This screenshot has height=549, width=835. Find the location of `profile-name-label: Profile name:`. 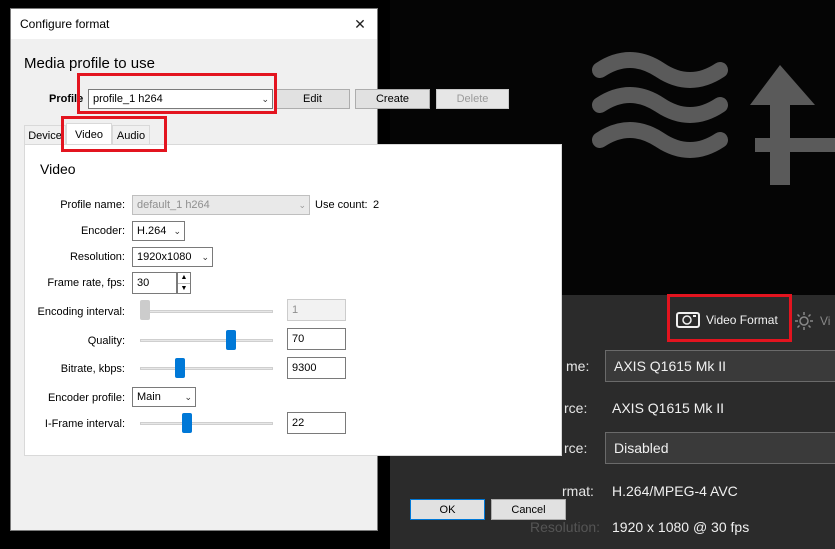

profile-name-label: Profile name: is located at coordinates (92, 205).